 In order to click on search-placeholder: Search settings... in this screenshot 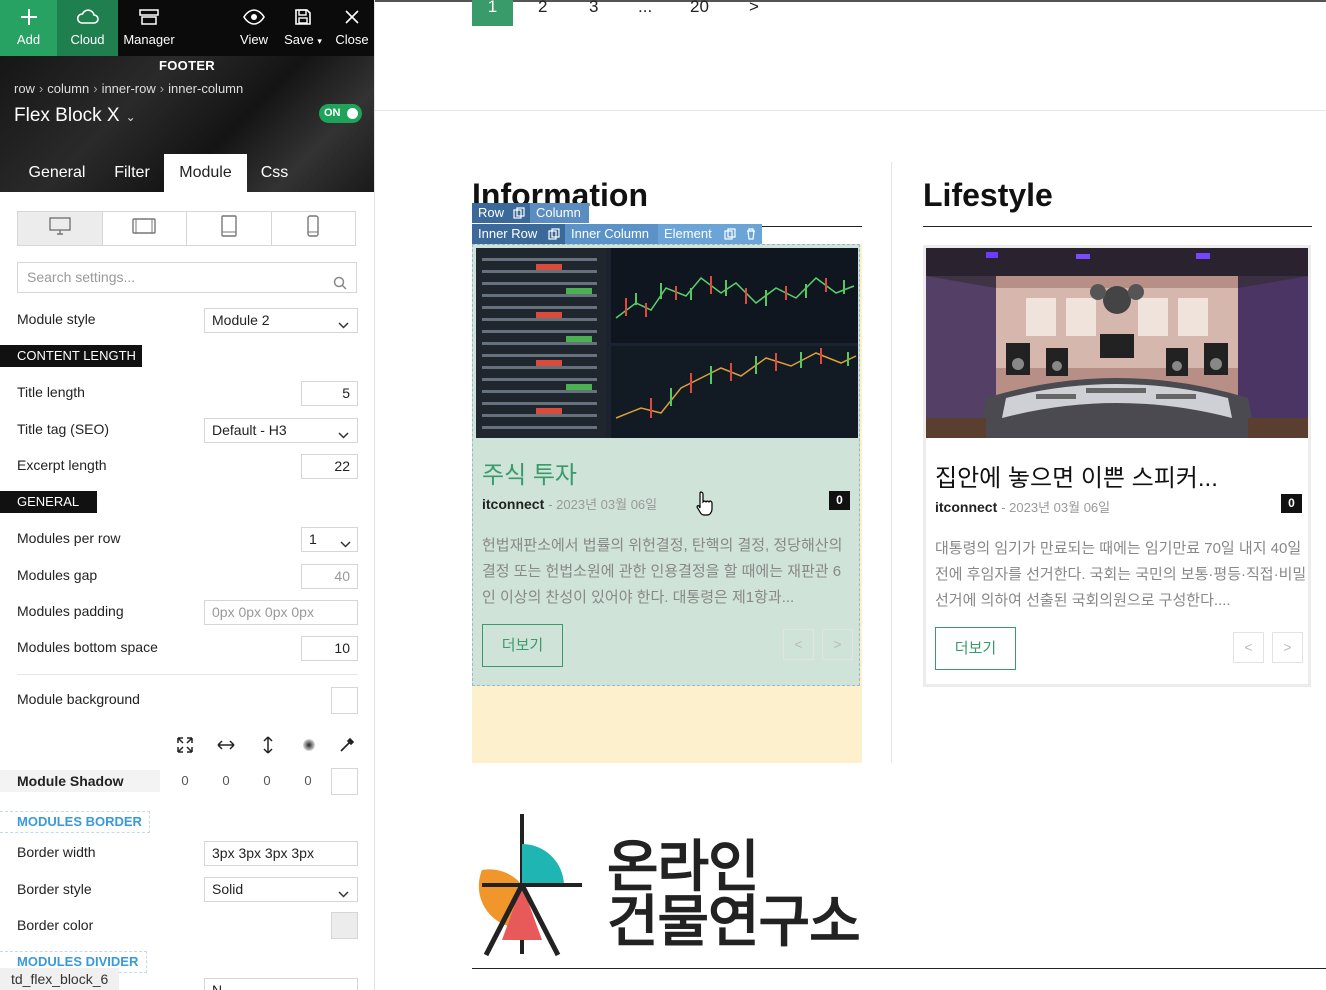, I will do `click(81, 277)`.